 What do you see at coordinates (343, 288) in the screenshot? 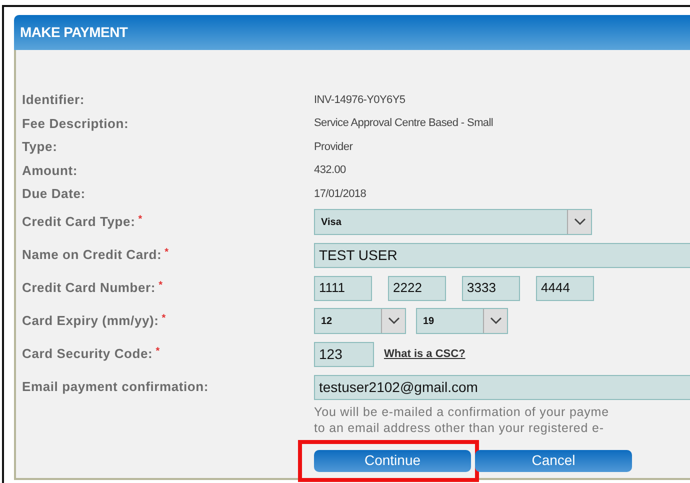
I see `input-field: 1111` at bounding box center [343, 288].